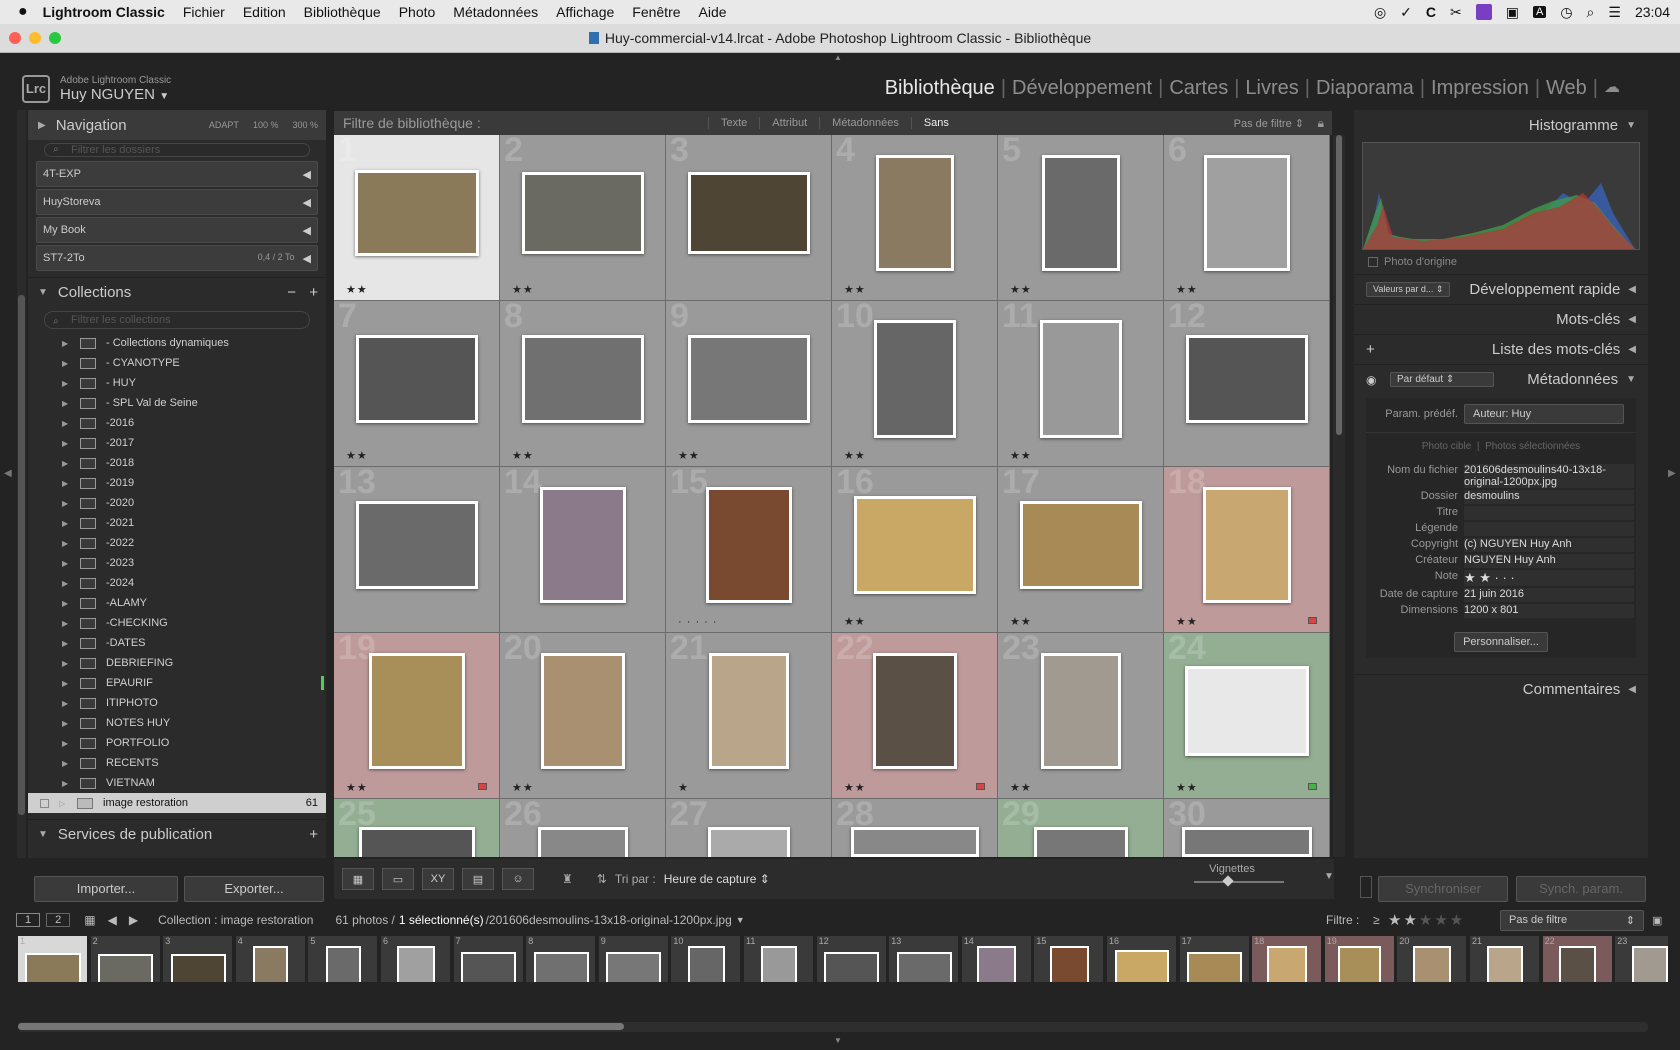  I want to click on grid-cell: 20 ★★, so click(583, 716).